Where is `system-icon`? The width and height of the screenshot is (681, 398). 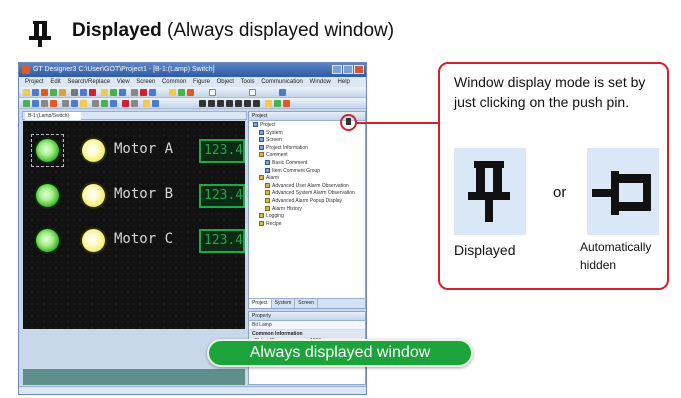 system-icon is located at coordinates (261, 132).